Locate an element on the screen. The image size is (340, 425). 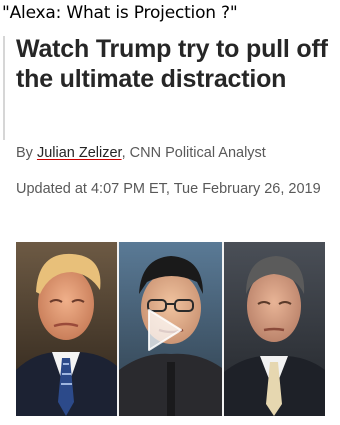
quote-divider is located at coordinates (4, 88).